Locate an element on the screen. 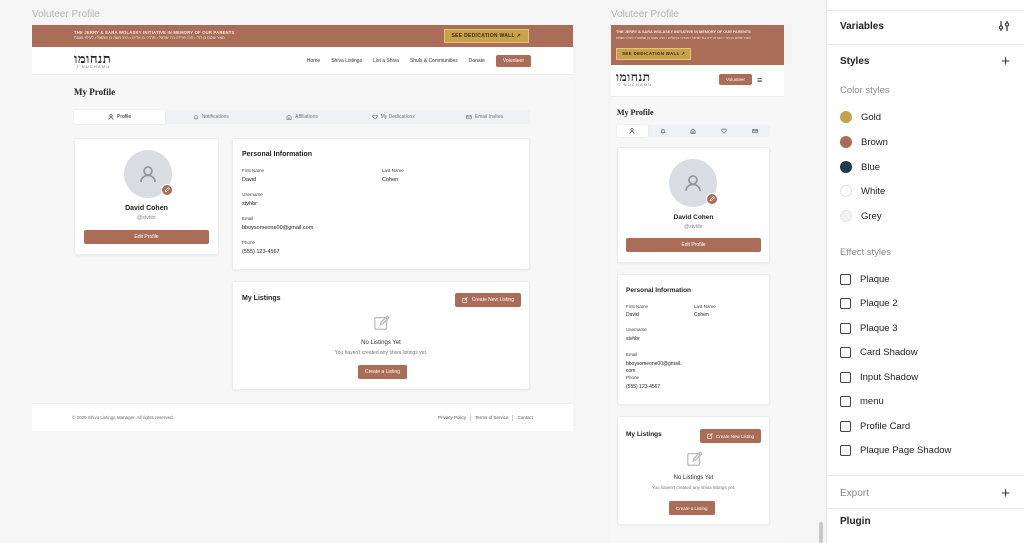 The width and height of the screenshot is (1024, 543). mobile-edit-profile-button: Edit Profile is located at coordinates (693, 245).